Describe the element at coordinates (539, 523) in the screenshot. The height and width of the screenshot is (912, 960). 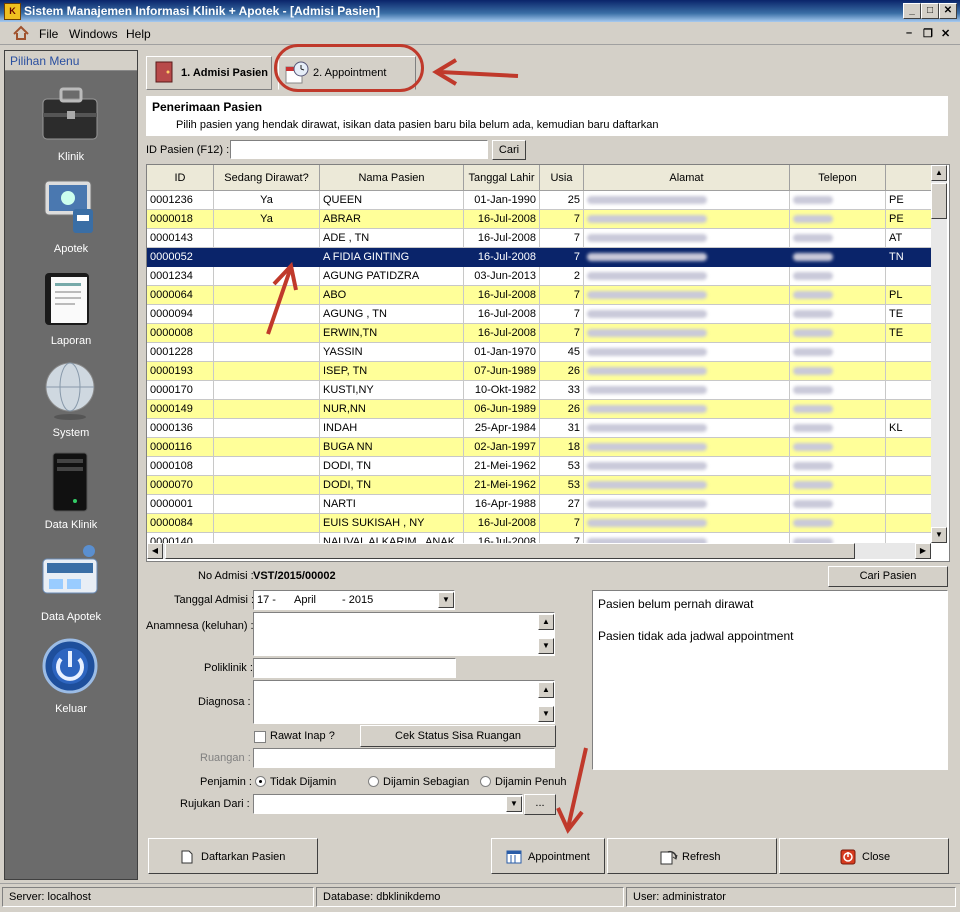
I see `table-row: 0000084 EUIS SUKISAH , NY 16-Jul-2008 7` at that location.